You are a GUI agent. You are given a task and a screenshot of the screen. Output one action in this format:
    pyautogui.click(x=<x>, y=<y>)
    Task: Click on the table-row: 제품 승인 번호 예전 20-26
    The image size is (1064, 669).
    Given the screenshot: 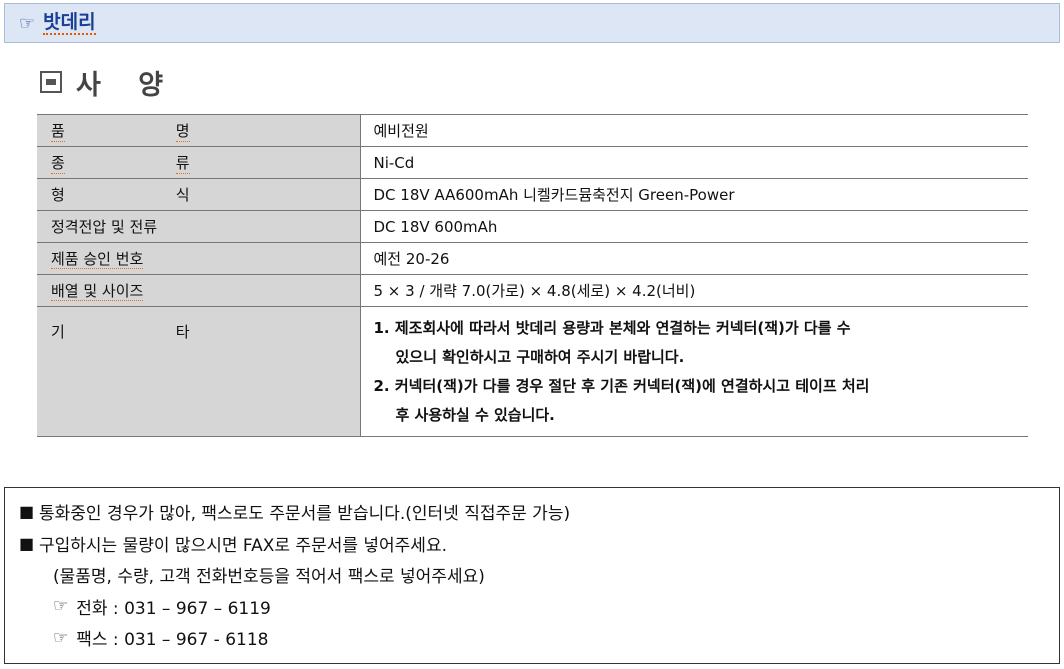 What is the action you would take?
    pyautogui.click(x=532, y=258)
    